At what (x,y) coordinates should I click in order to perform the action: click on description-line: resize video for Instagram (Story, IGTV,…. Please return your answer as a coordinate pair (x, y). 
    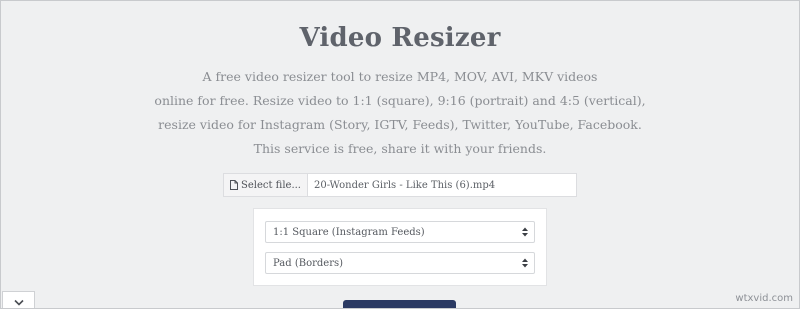
    Looking at the image, I should click on (400, 124).